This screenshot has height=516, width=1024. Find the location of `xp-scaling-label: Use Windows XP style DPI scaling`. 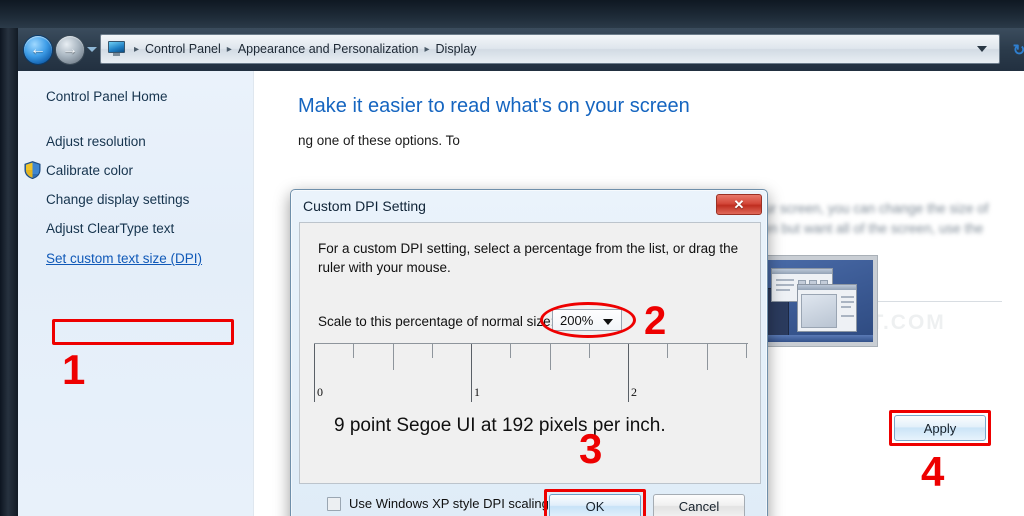

xp-scaling-label: Use Windows XP style DPI scaling is located at coordinates (449, 503).